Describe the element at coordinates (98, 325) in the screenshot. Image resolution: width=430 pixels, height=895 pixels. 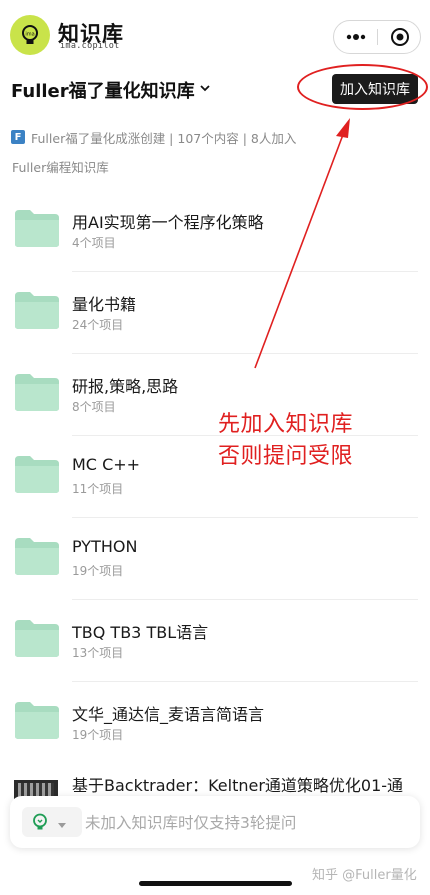
I see `folder-count: 24个项目` at that location.